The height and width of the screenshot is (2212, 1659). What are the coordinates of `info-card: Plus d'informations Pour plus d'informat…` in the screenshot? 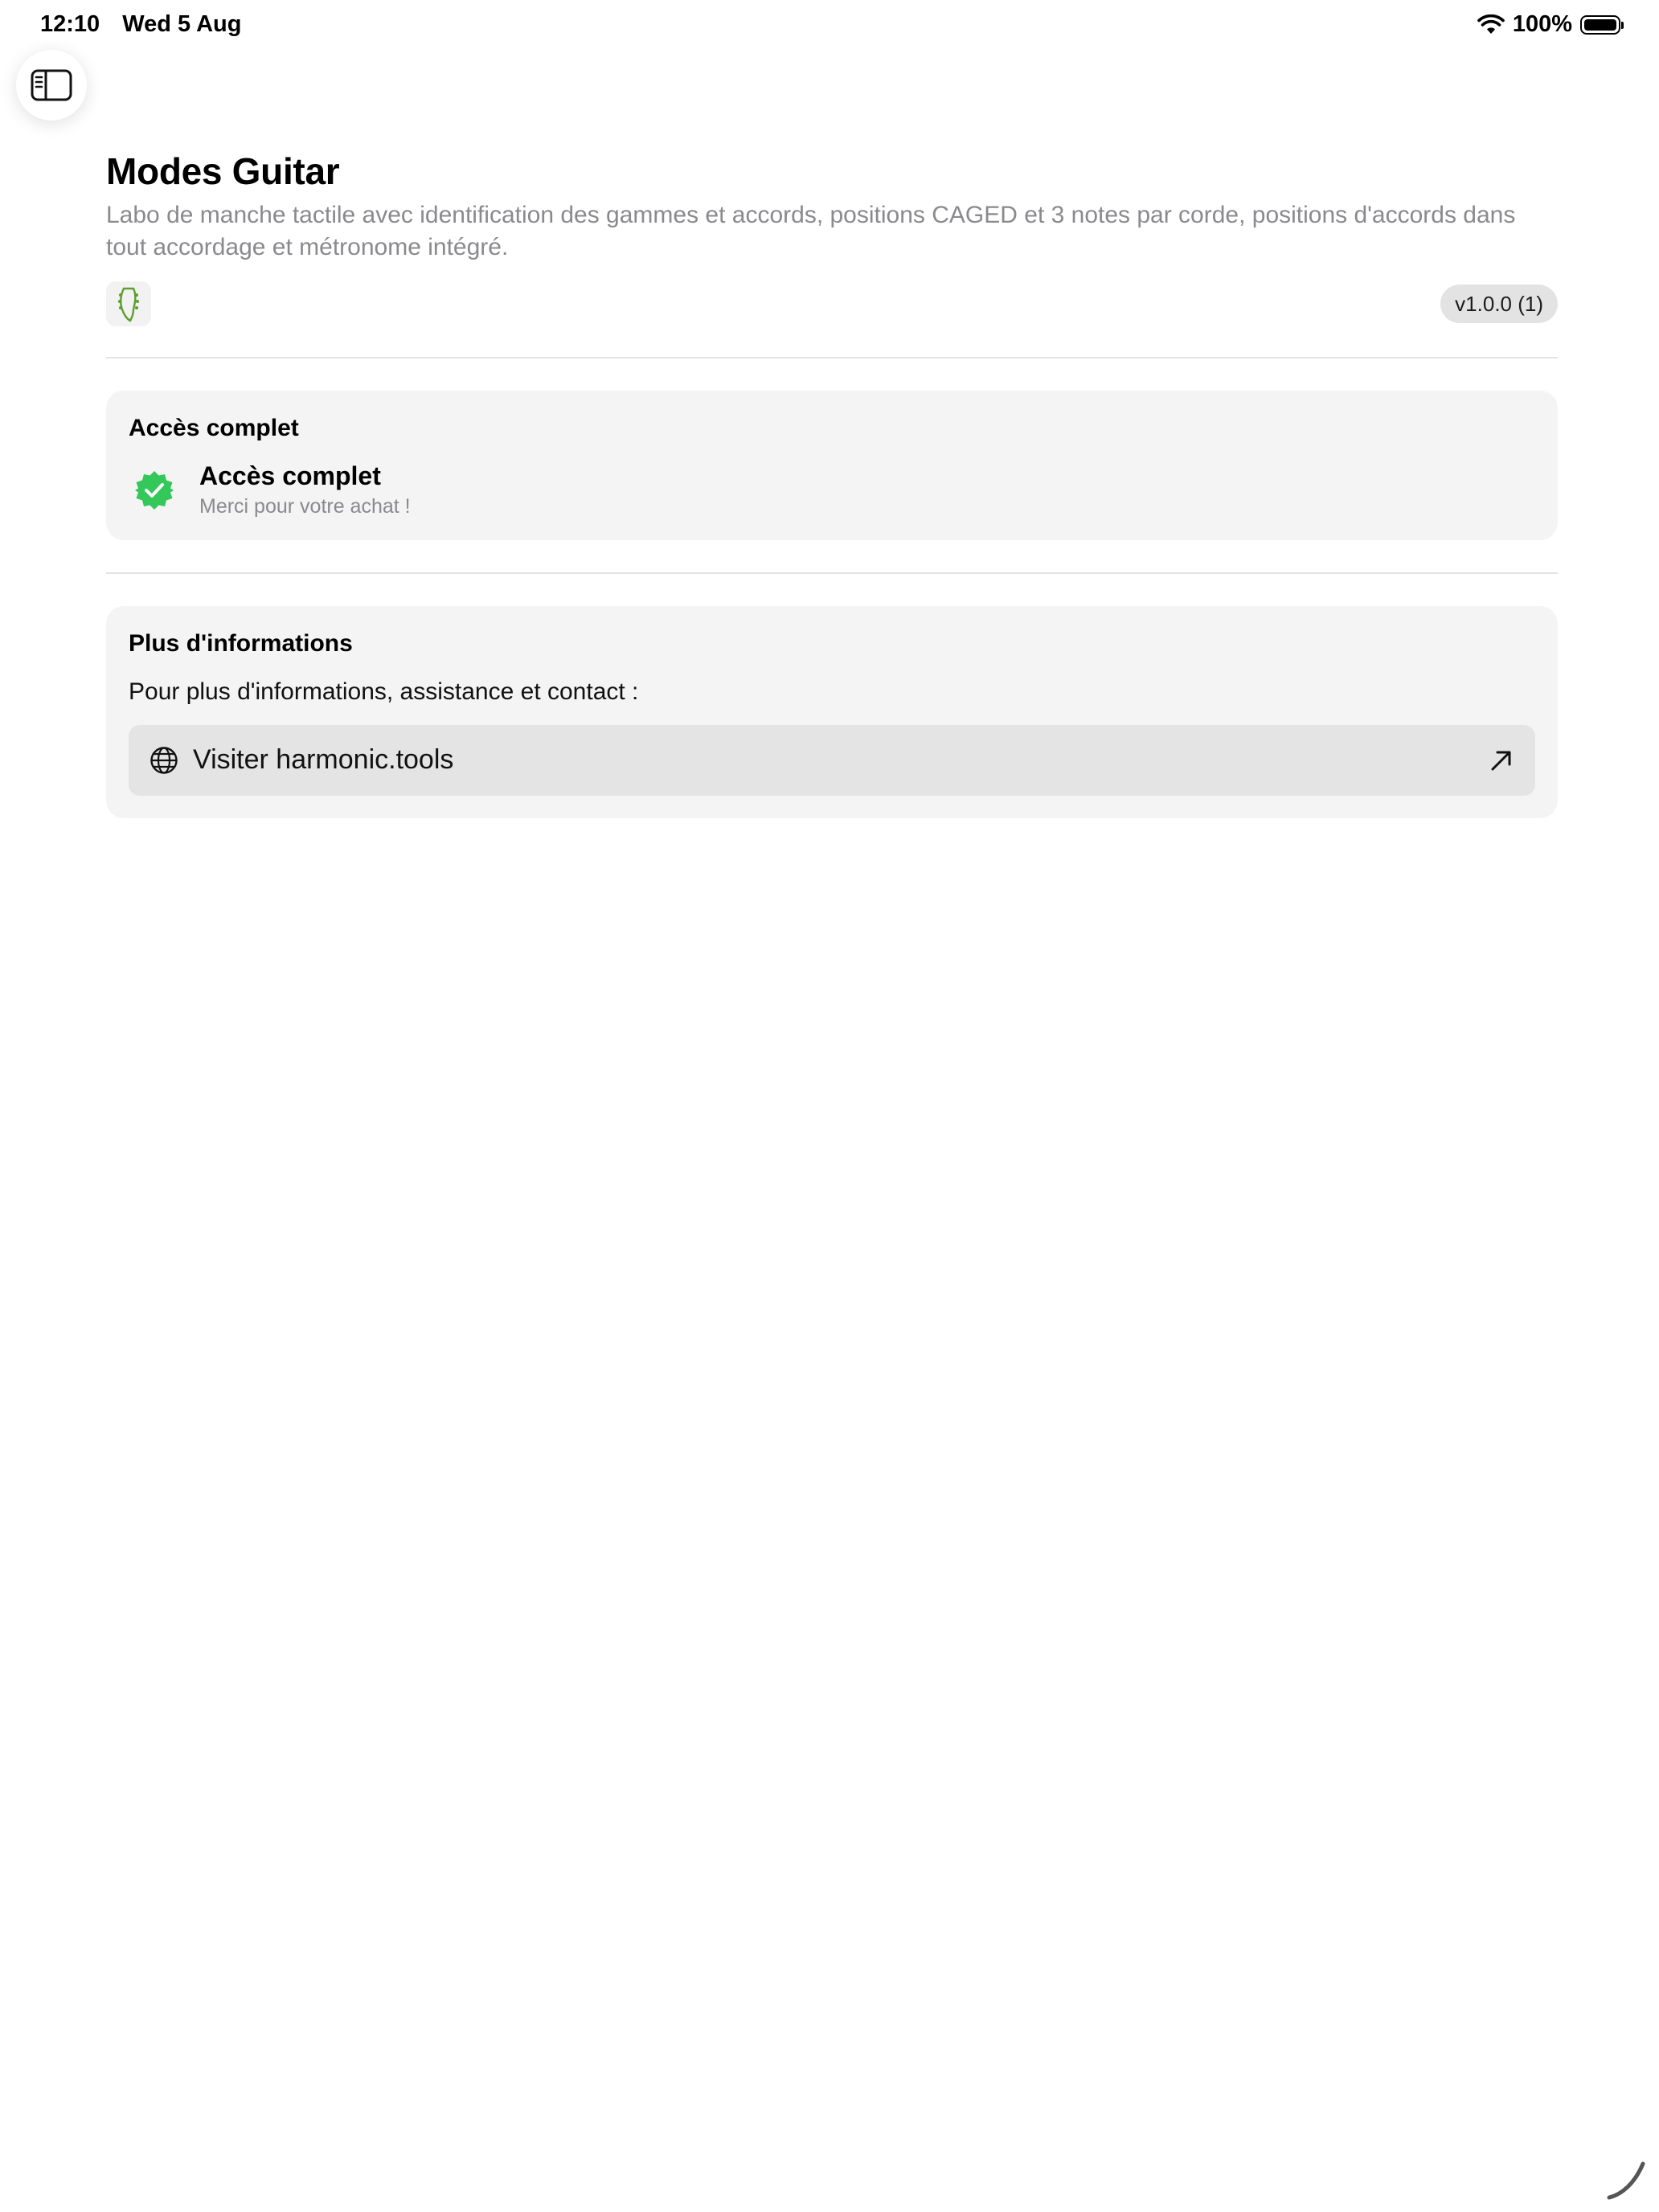 It's located at (832, 712).